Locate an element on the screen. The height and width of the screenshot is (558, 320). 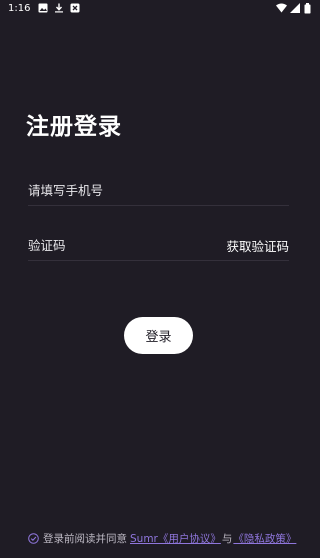
agreement-conjunction: 与 is located at coordinates (227, 539).